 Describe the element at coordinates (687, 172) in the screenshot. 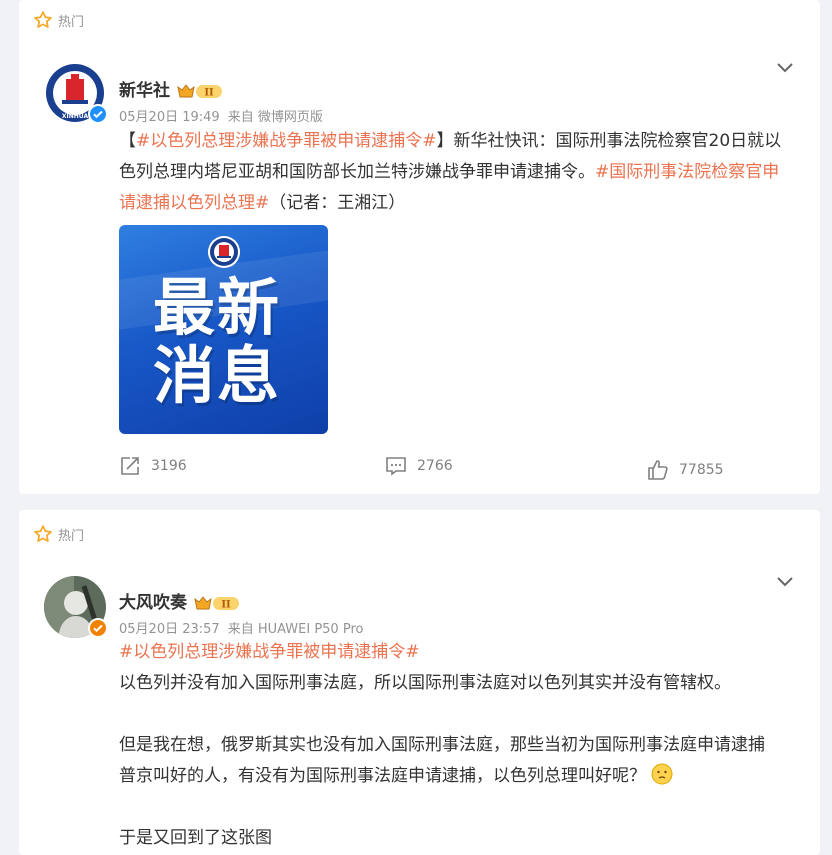

I see `hashtag-link: #国际刑事法院检察官申` at that location.